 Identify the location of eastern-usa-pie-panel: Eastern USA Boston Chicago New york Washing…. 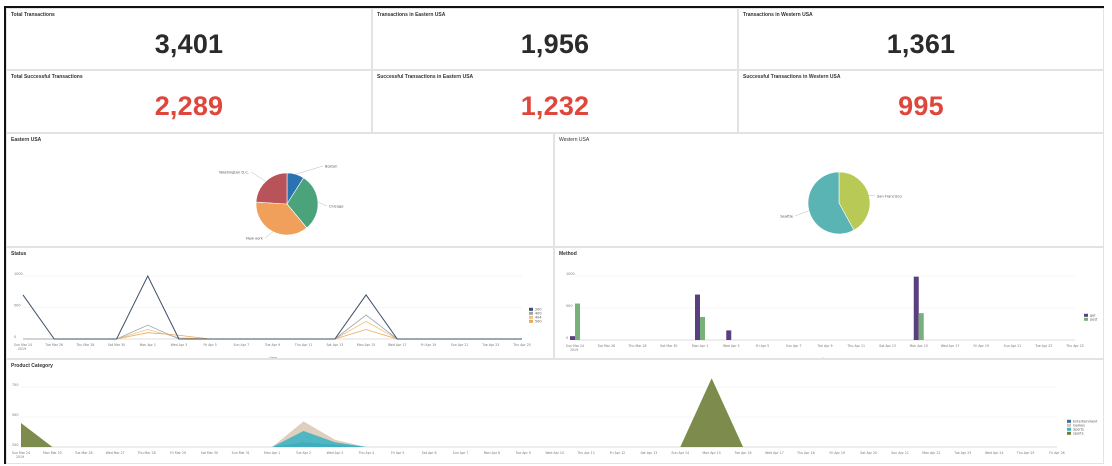
(280, 190).